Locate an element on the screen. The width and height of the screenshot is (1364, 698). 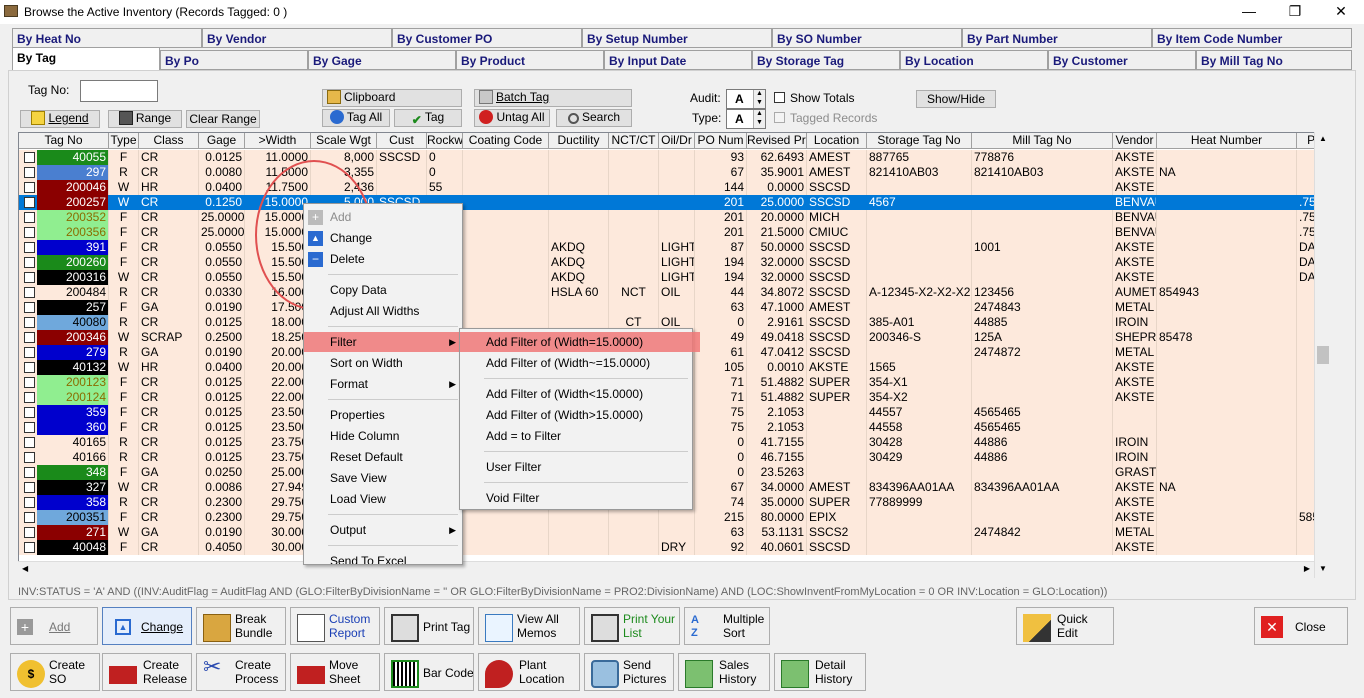
submenu-item-void-filter: Void Filter is located at coordinates (576, 498).